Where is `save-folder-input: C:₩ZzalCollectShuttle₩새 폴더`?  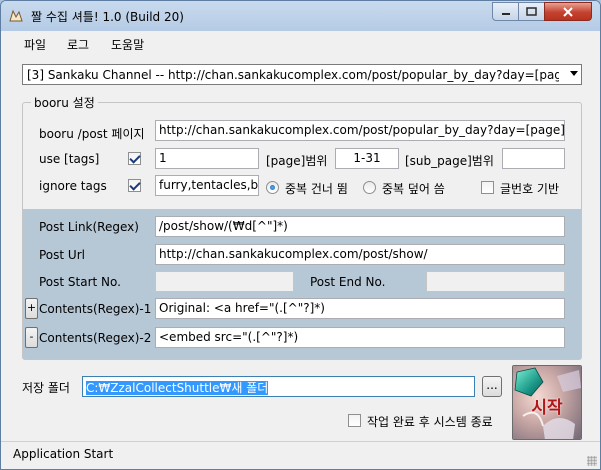 save-folder-input: C:₩ZzalCollectShuttle₩새 폴더 is located at coordinates (278, 386).